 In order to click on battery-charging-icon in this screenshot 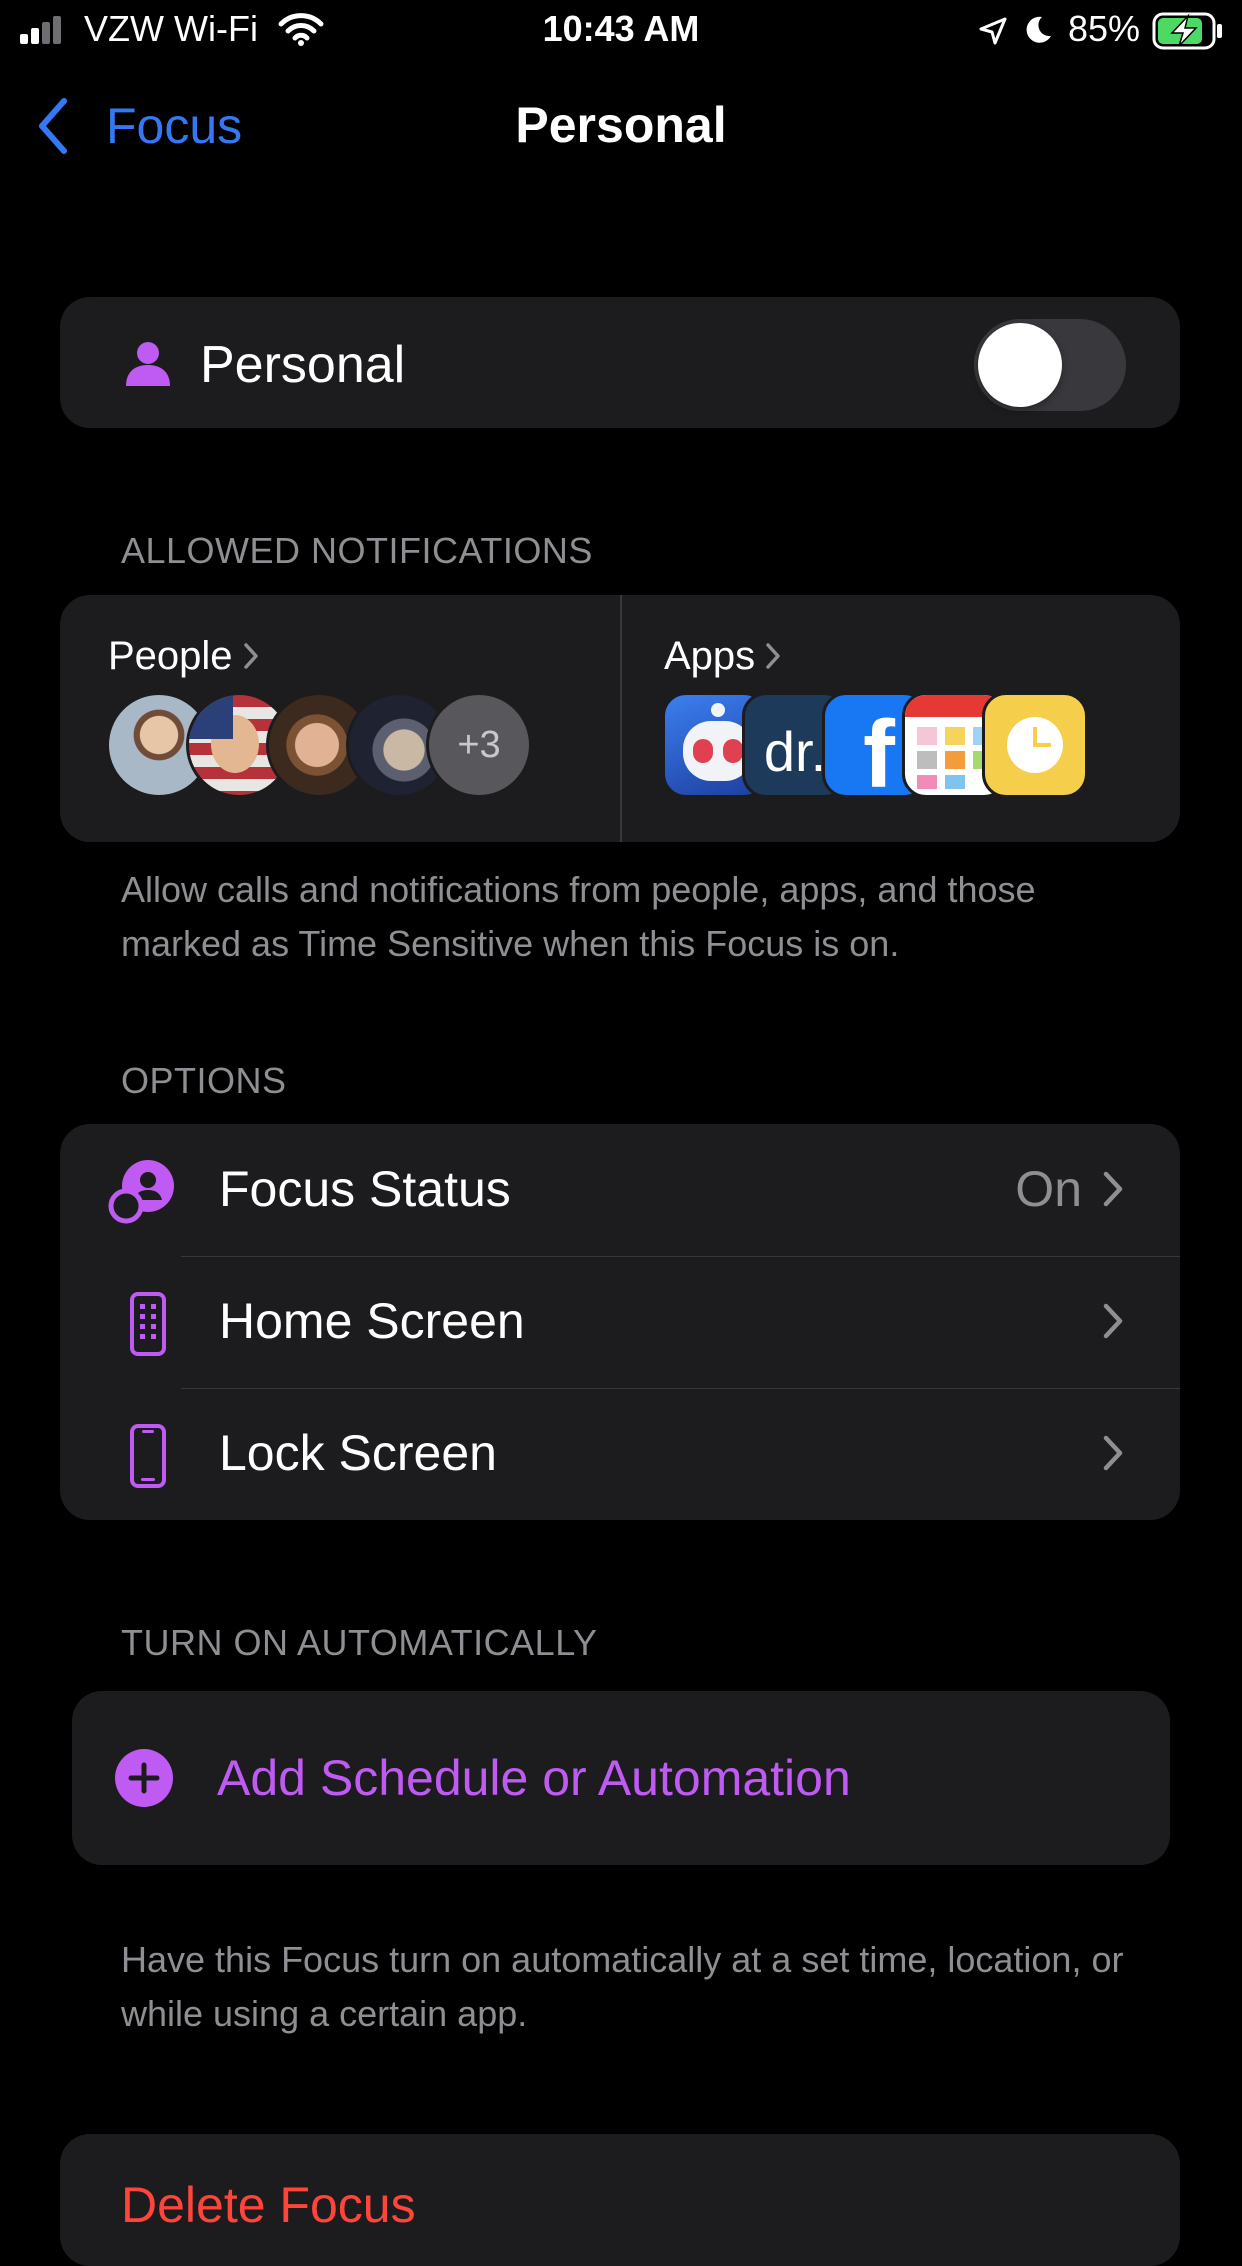, I will do `click(1187, 31)`.